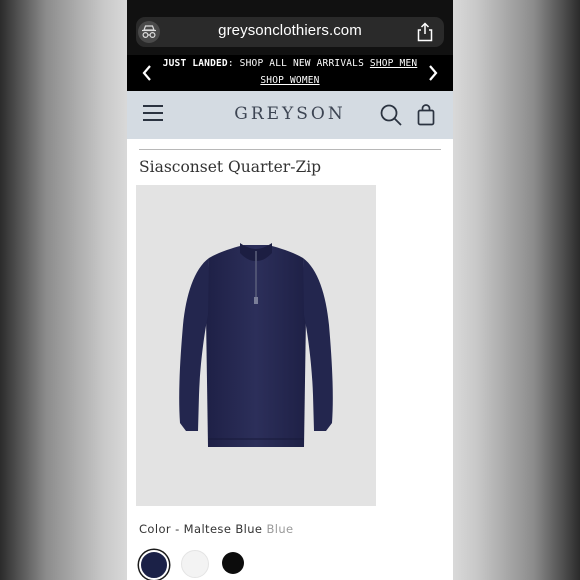 The image size is (580, 580). Describe the element at coordinates (230, 167) in the screenshot. I see `product-title: Siasconset Quarter-Zip` at that location.